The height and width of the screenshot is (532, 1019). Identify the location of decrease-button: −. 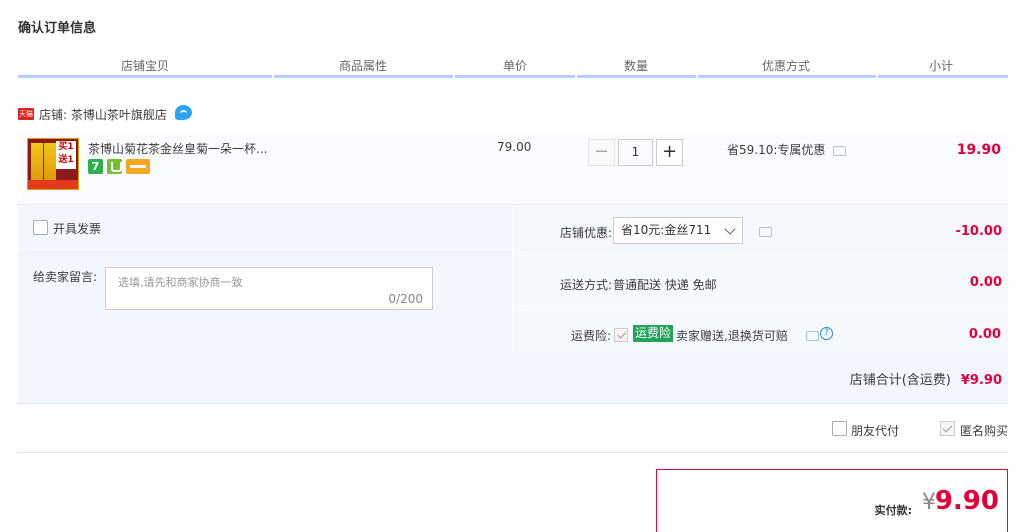
(601, 152).